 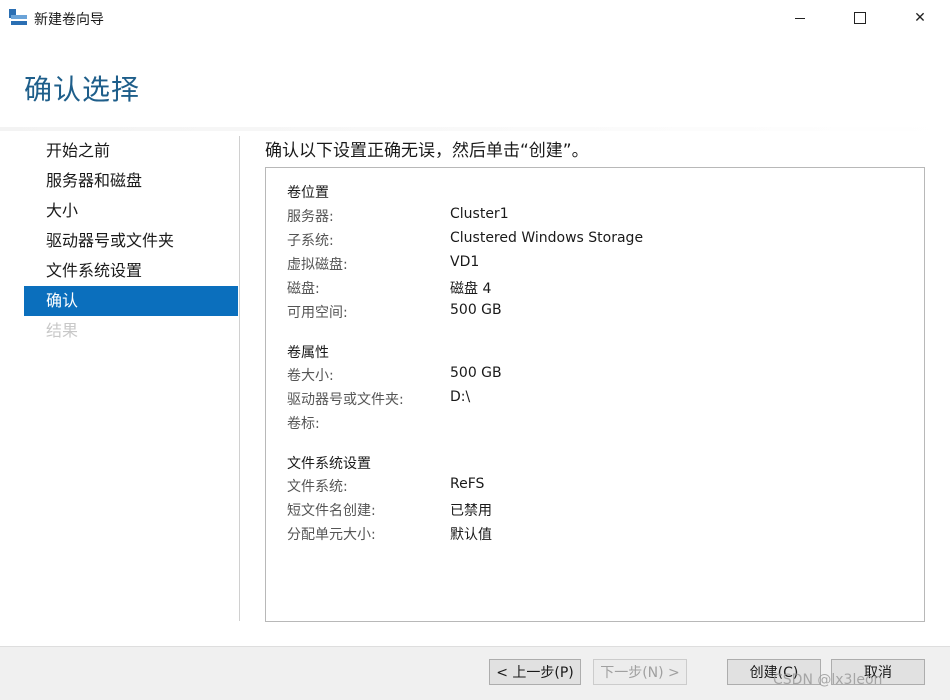 What do you see at coordinates (131, 151) in the screenshot?
I see `nav-item-before-you-begin: 开始之前` at bounding box center [131, 151].